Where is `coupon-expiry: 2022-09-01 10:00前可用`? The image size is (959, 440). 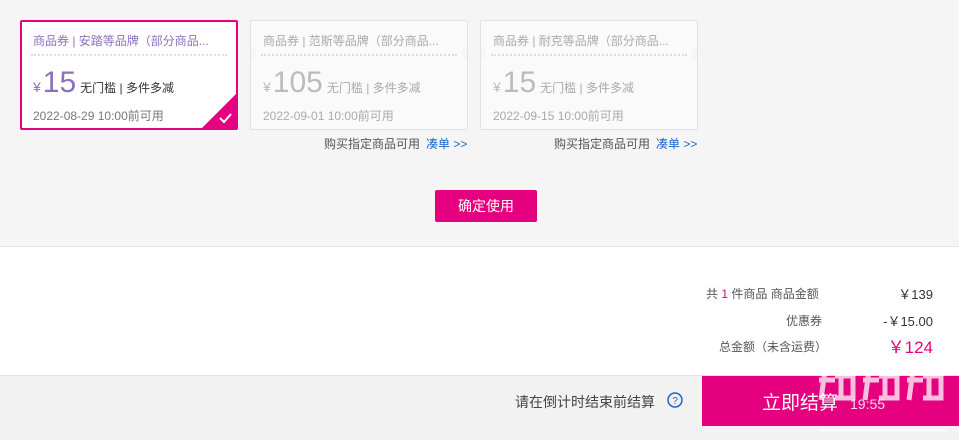 coupon-expiry: 2022-09-01 10:00前可用 is located at coordinates (328, 116).